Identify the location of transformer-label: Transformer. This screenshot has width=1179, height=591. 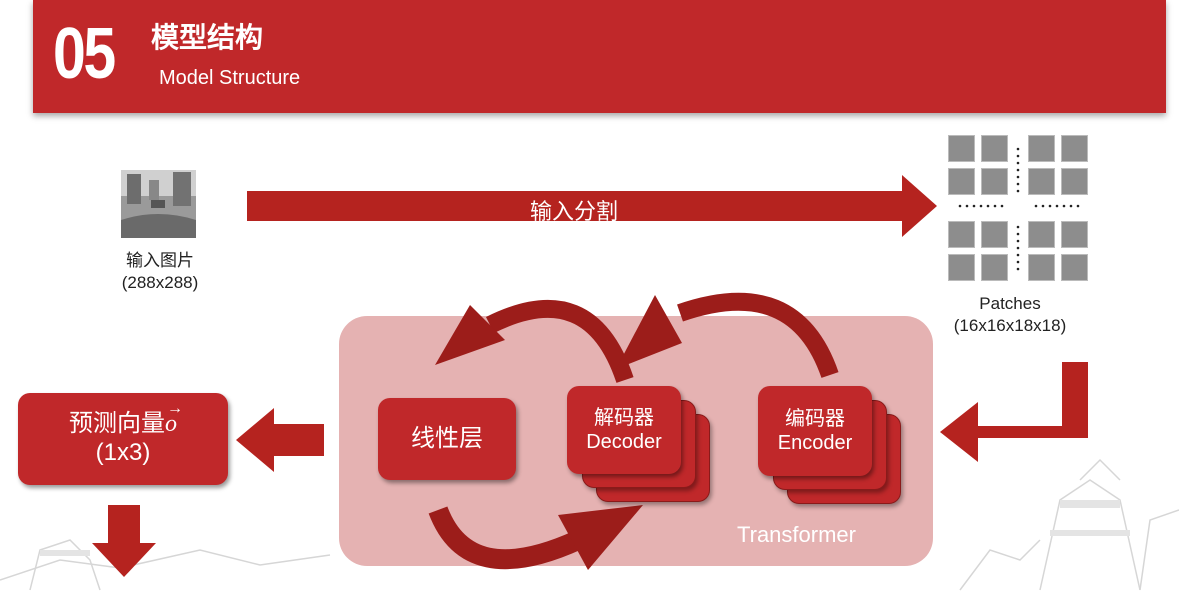
(796, 534).